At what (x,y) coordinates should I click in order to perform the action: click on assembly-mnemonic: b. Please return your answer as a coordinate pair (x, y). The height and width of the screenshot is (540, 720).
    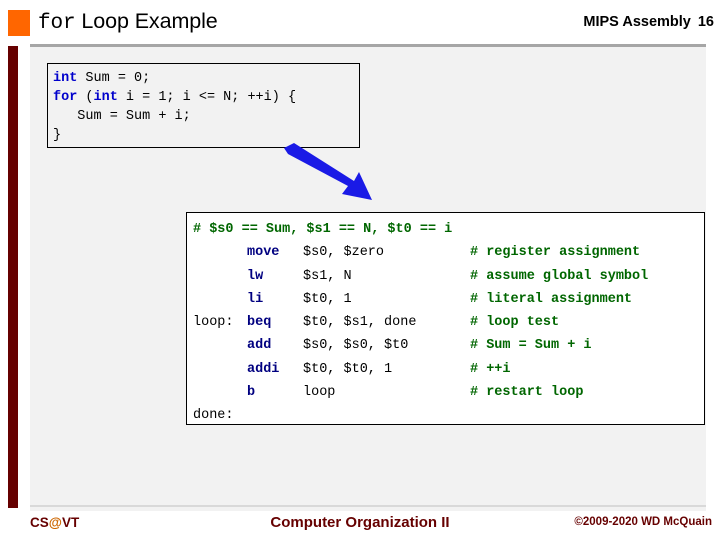
    Looking at the image, I should click on (251, 393).